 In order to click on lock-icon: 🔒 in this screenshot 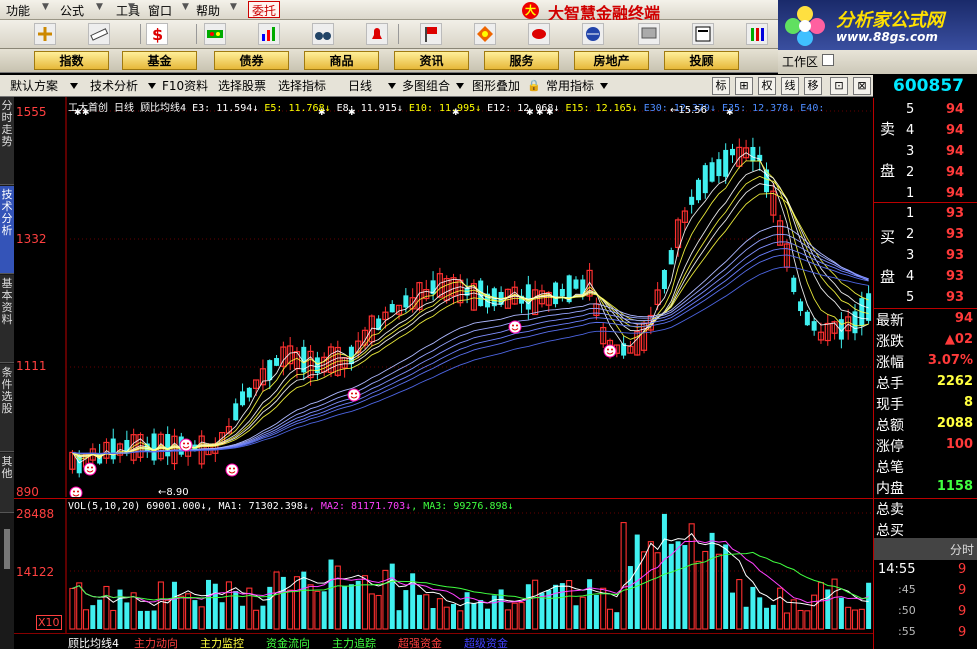, I will do `click(534, 86)`.